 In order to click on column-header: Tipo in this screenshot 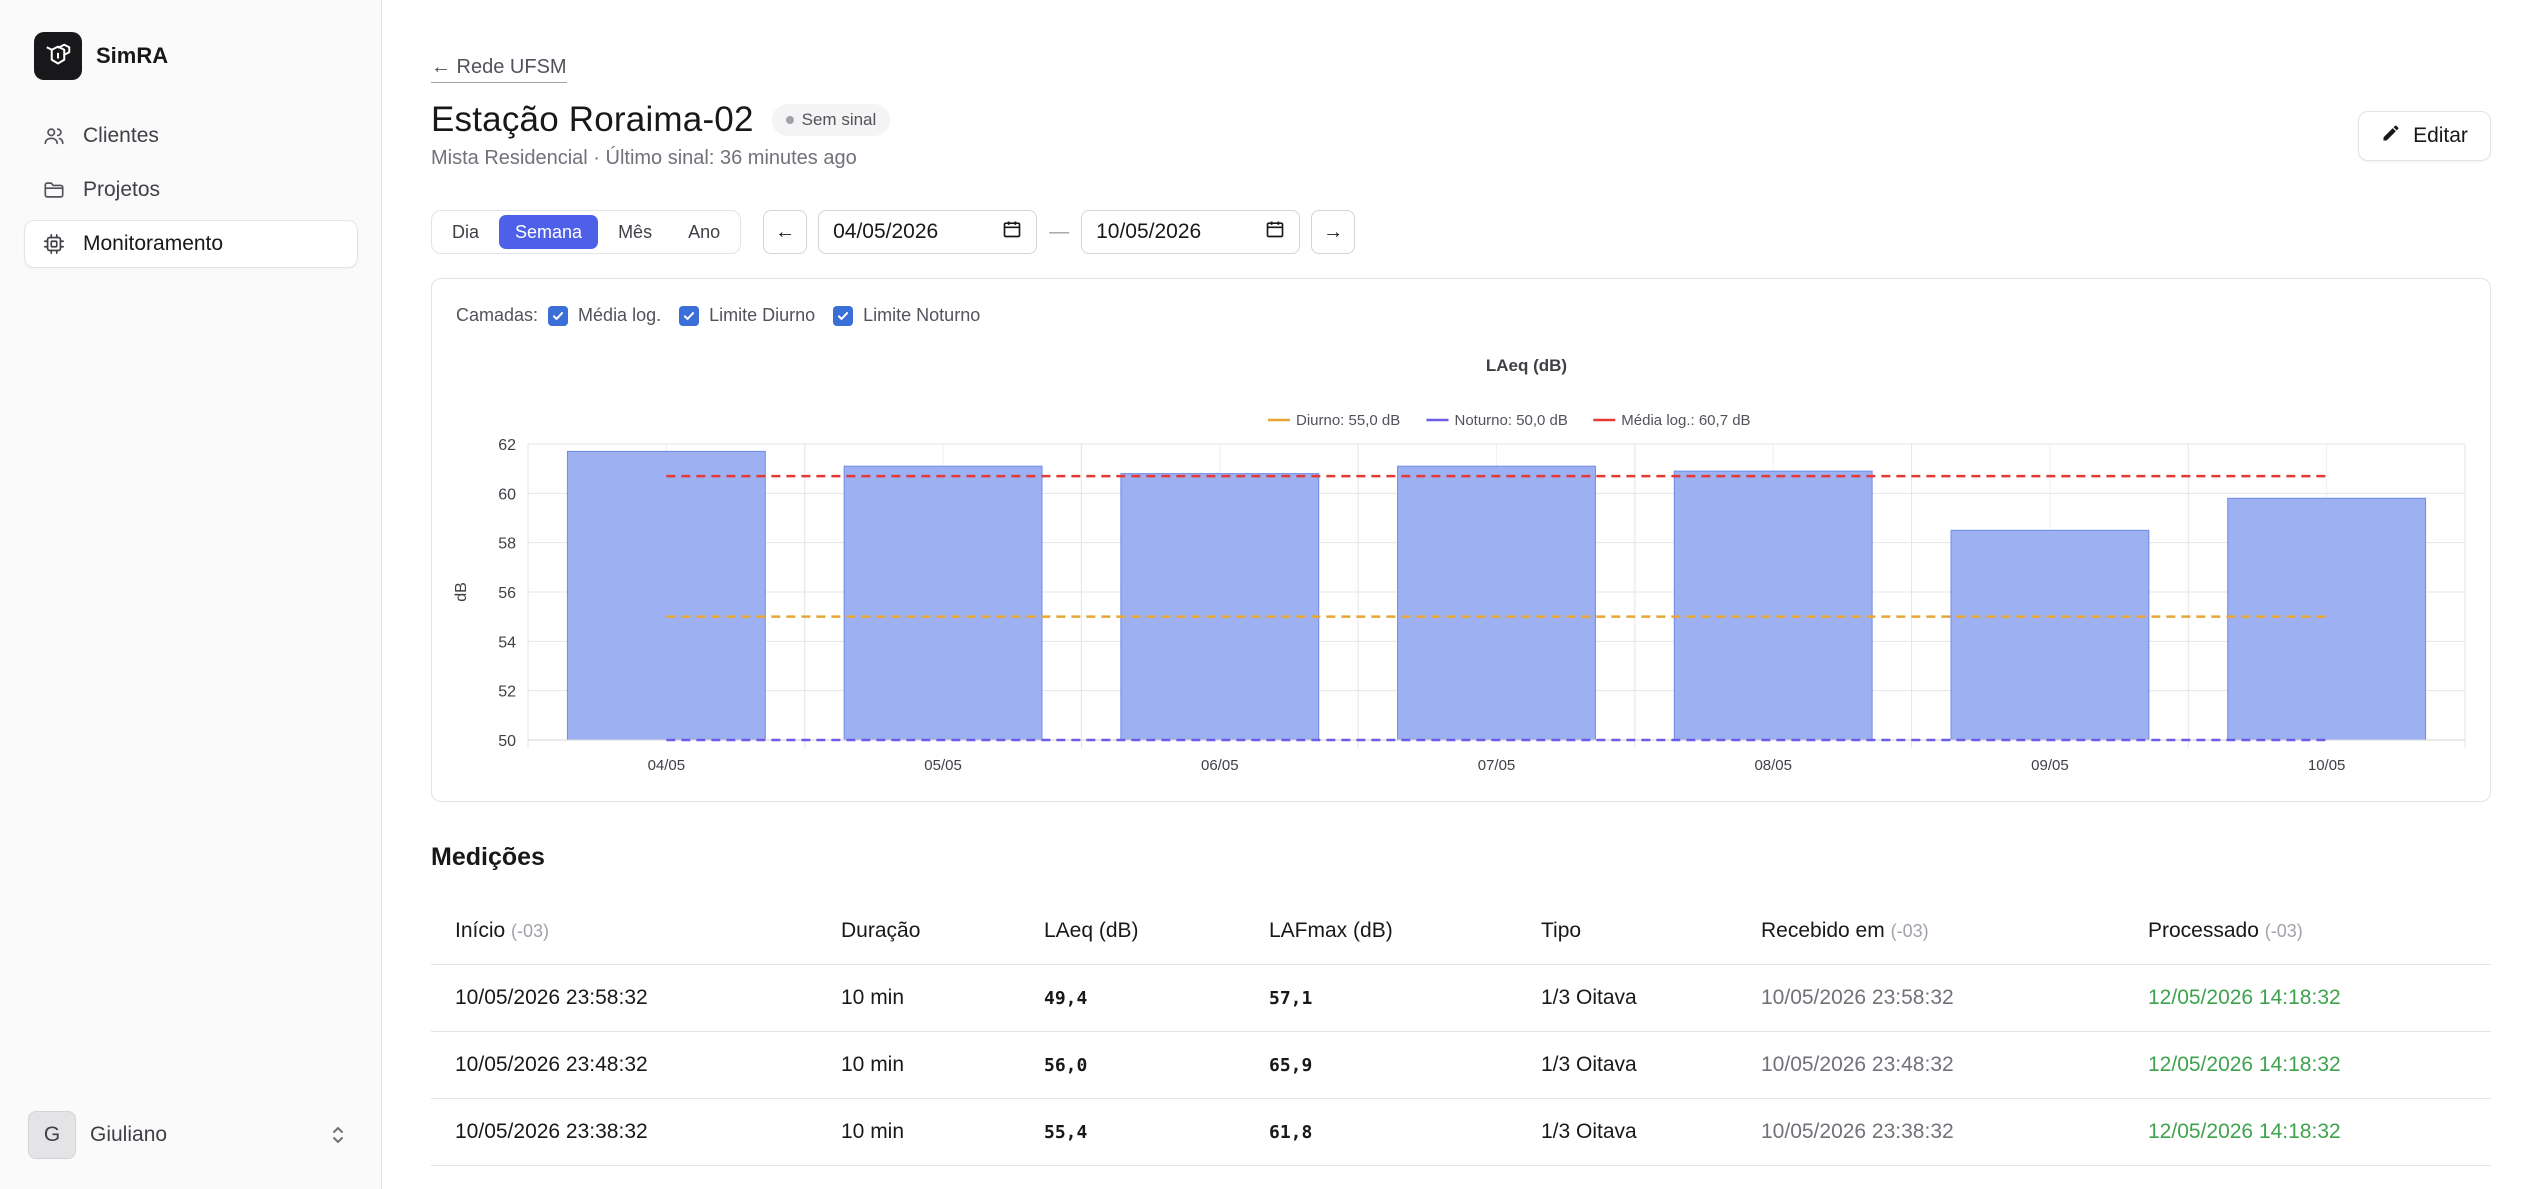, I will do `click(1561, 931)`.